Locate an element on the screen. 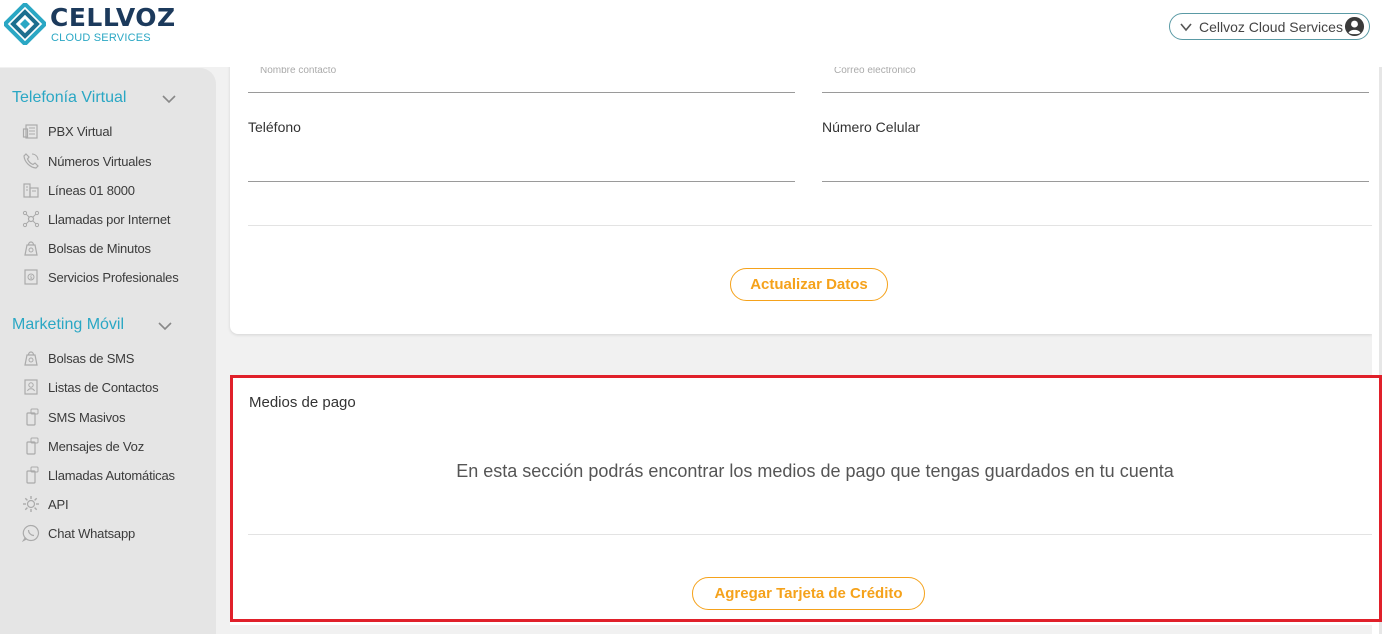 The image size is (1386, 634). sidebar-section-marketing-movil: Marketing Móvil is located at coordinates (92, 325).